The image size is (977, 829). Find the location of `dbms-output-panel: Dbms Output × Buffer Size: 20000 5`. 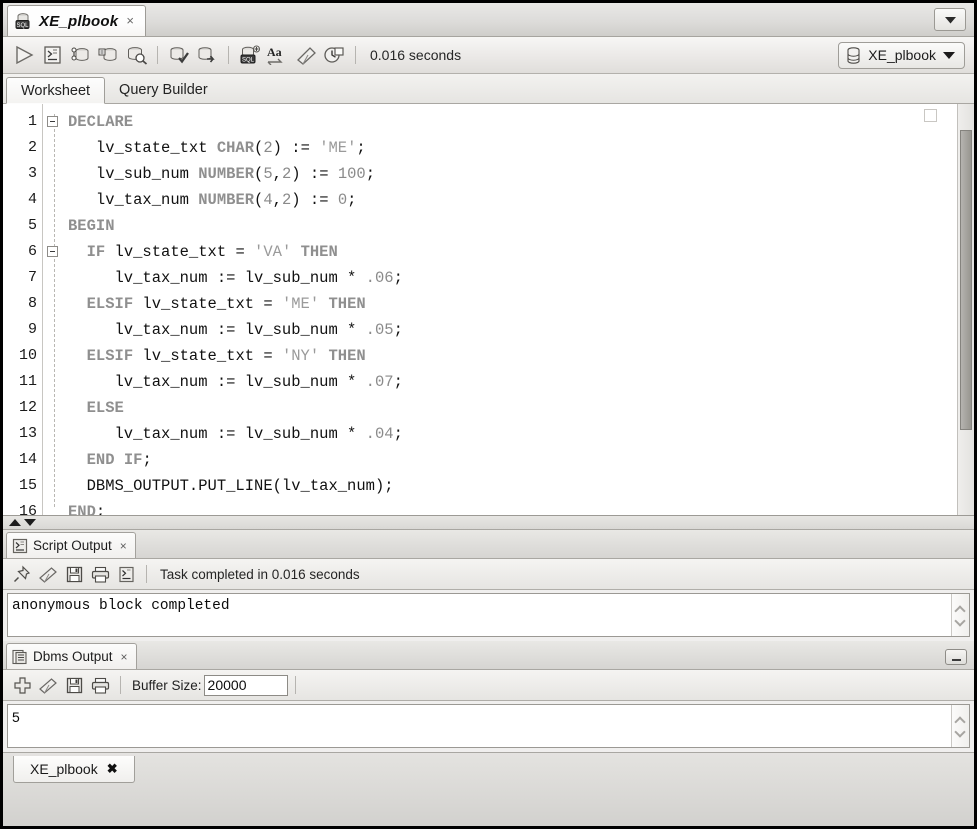

dbms-output-panel: Dbms Output × Buffer Size: 20000 5 is located at coordinates (488, 696).